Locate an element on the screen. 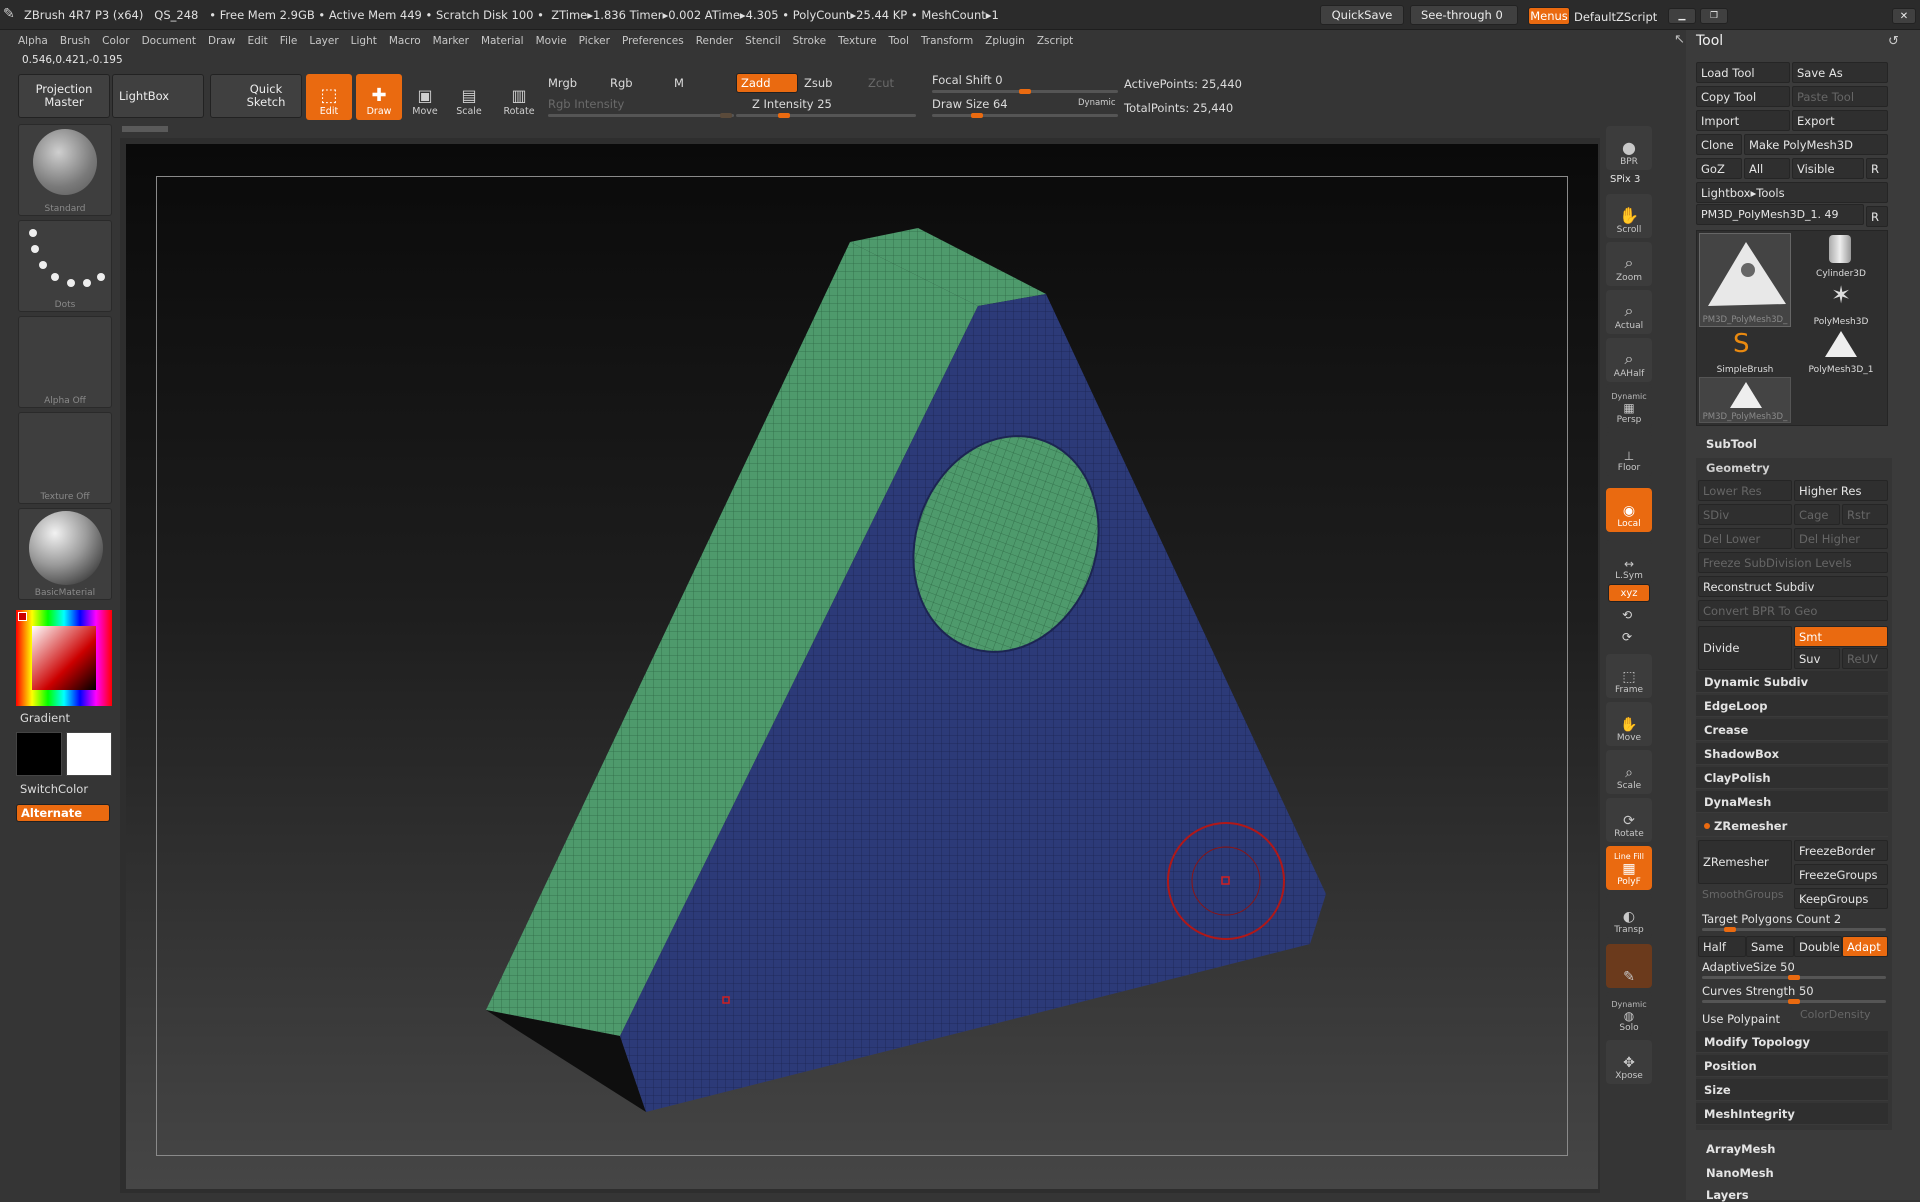 This screenshot has height=1202, width=1920. export-button: Export is located at coordinates (1840, 120).